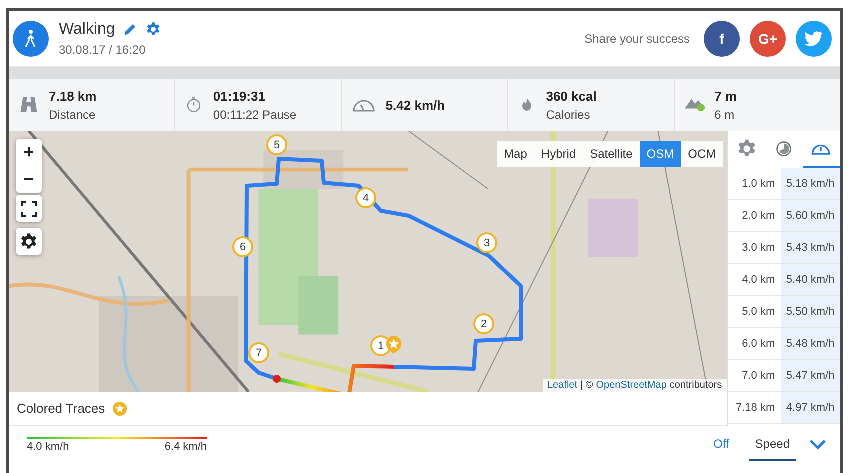  What do you see at coordinates (29, 105) in the screenshot?
I see `road-icon` at bounding box center [29, 105].